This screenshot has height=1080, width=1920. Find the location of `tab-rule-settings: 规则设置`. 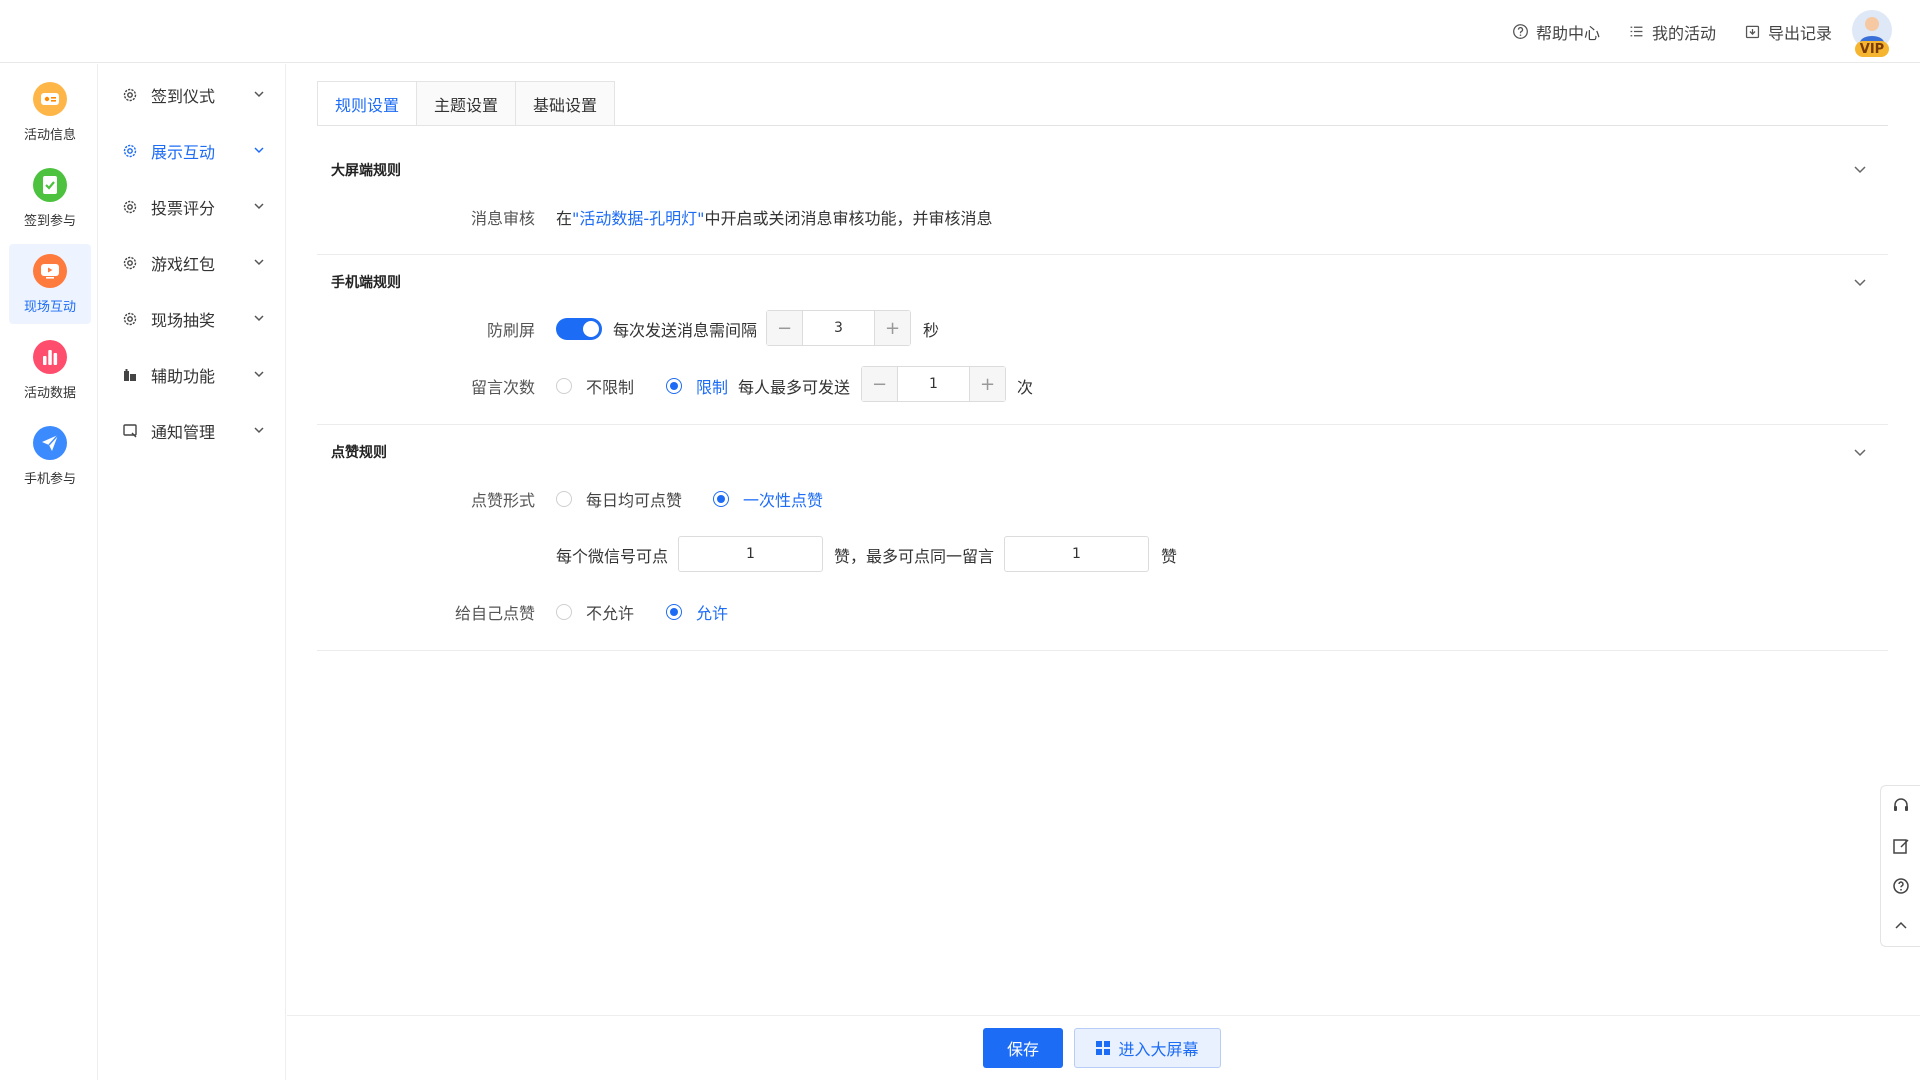

tab-rule-settings: 规则设置 is located at coordinates (367, 103).